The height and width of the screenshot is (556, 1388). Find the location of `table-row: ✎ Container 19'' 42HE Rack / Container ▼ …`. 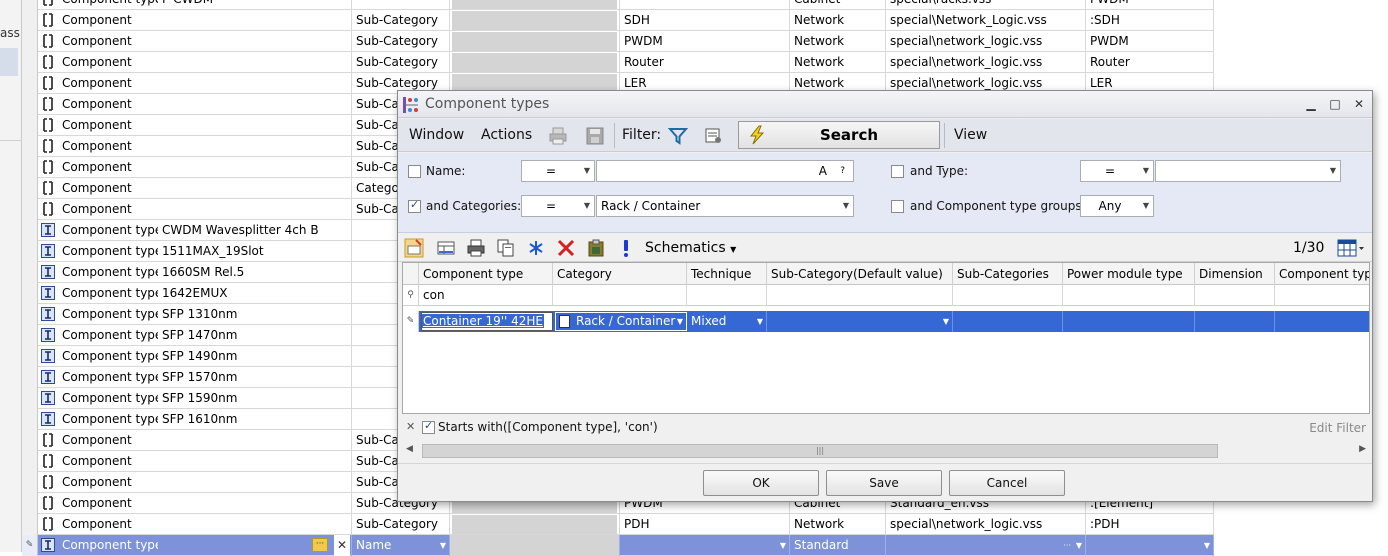

table-row: ✎ Container 19'' 42HE Rack / Container ▼ … is located at coordinates (886, 321).